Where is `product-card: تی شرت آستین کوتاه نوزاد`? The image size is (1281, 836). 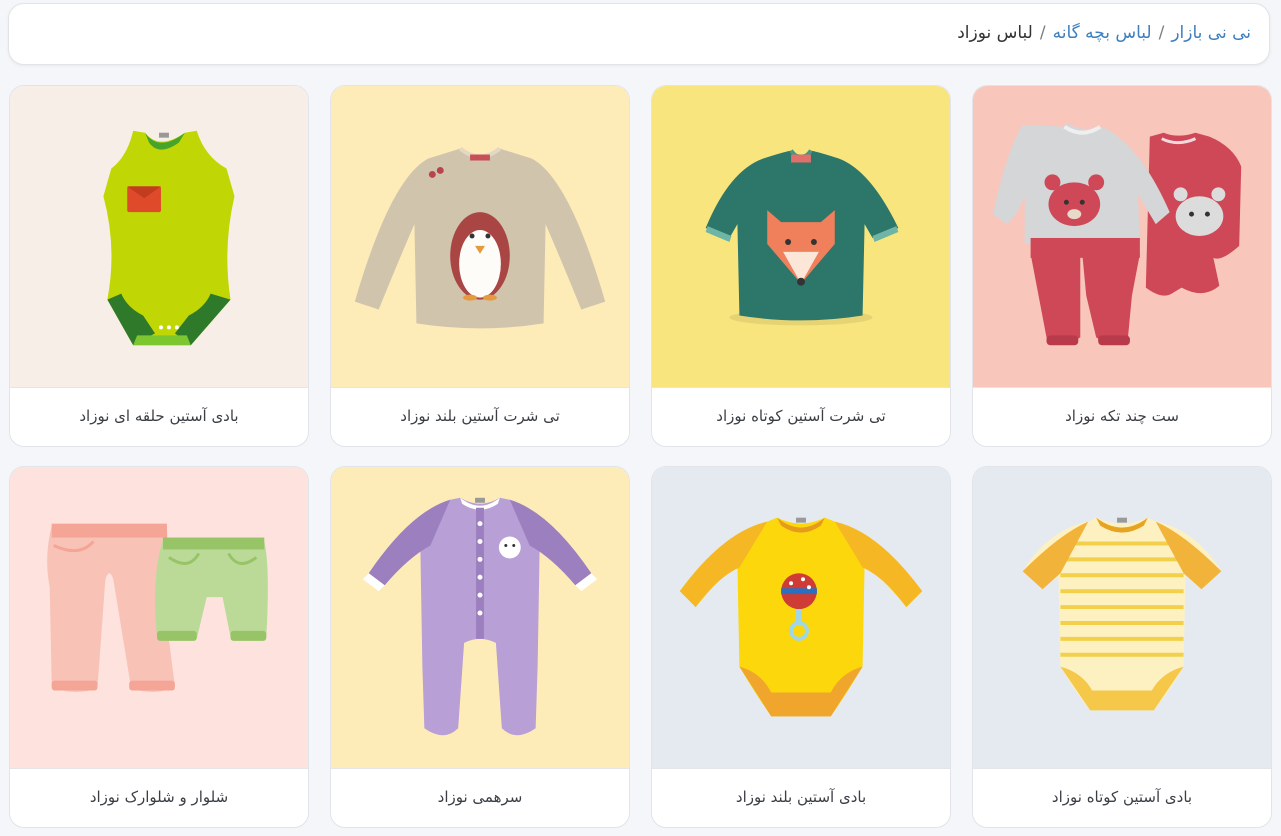 product-card: تی شرت آستین کوتاه نوزاد is located at coordinates (801, 266).